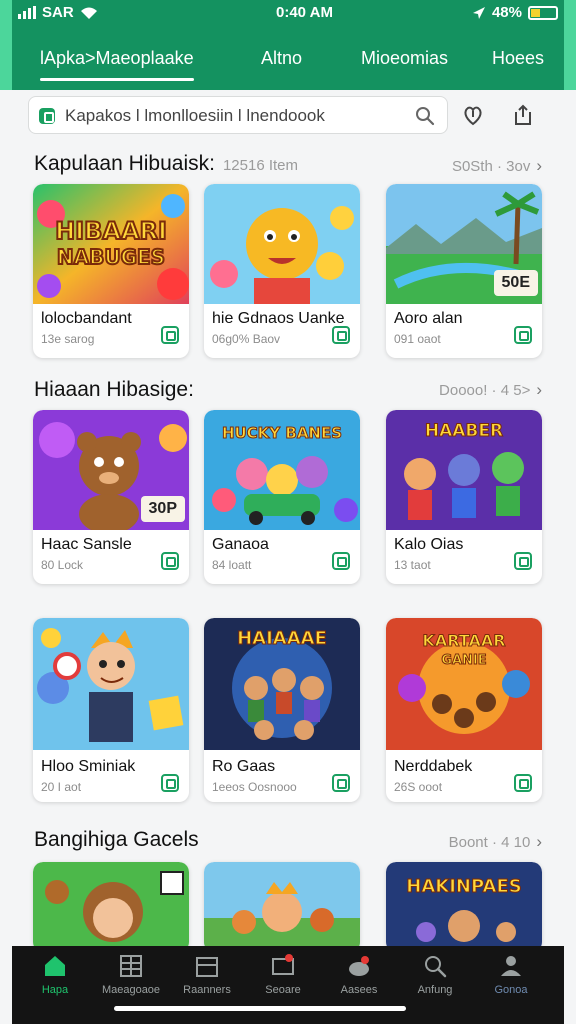 The image size is (576, 1024). I want to click on calendar-icon, so click(207, 967).